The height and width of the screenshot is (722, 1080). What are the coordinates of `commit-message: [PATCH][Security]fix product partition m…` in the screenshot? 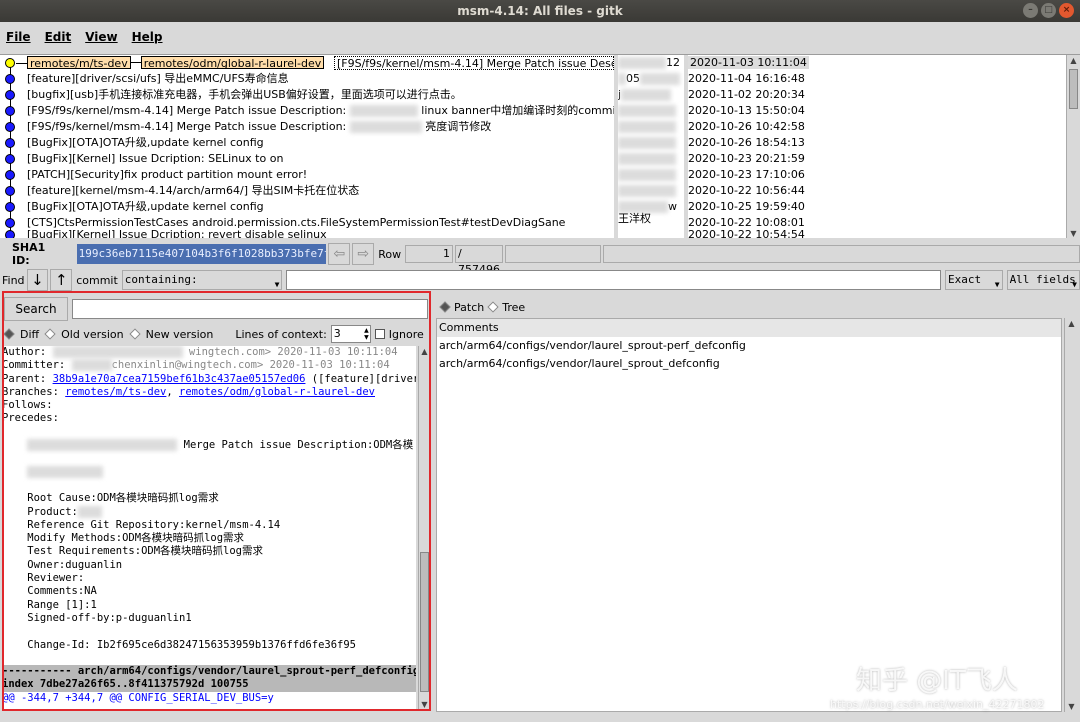 It's located at (167, 174).